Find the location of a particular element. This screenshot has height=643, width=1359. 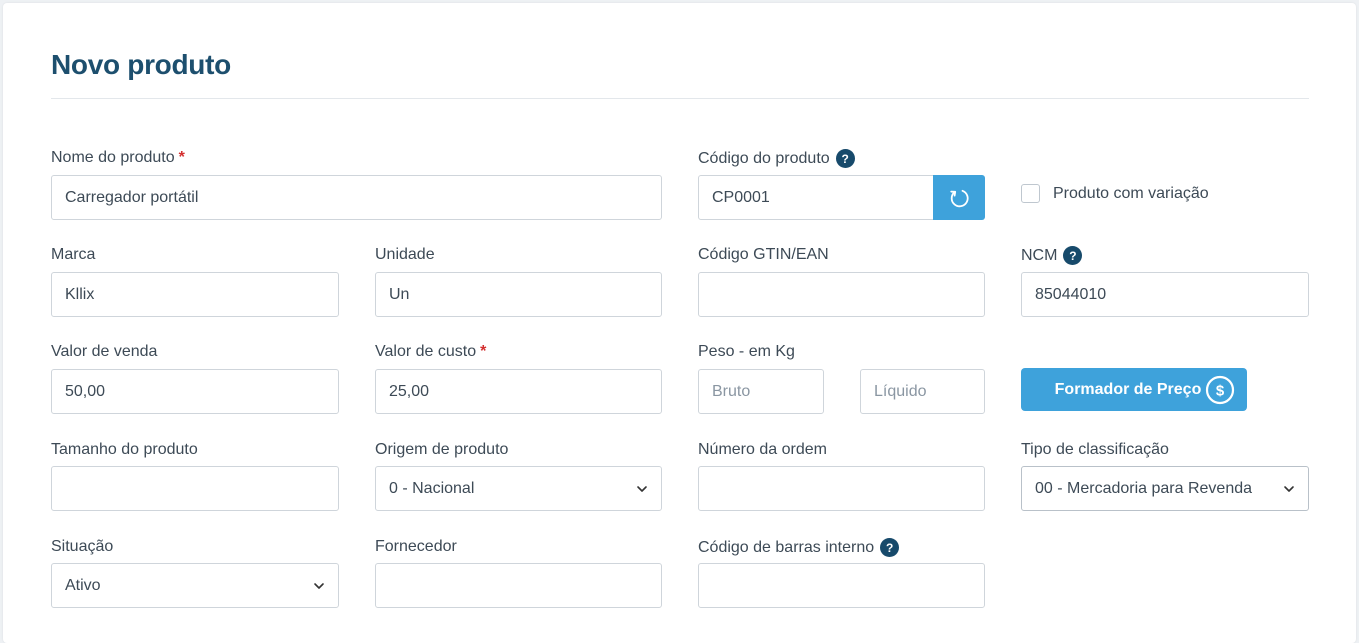

unidade-input is located at coordinates (518, 294).